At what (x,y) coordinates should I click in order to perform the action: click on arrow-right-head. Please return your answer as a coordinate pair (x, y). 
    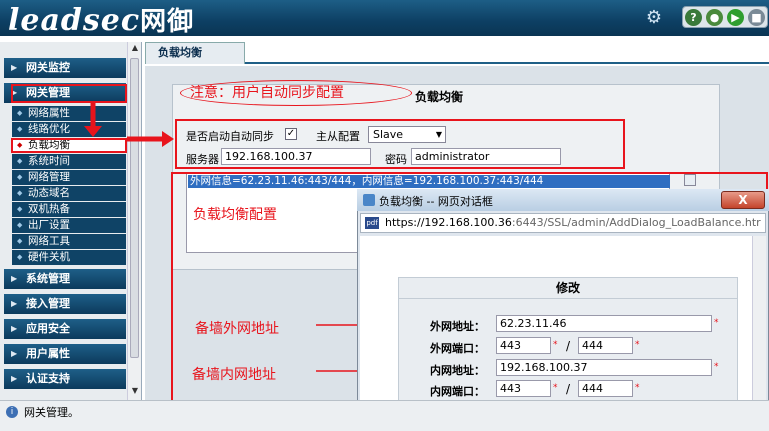
    Looking at the image, I should click on (168, 139).